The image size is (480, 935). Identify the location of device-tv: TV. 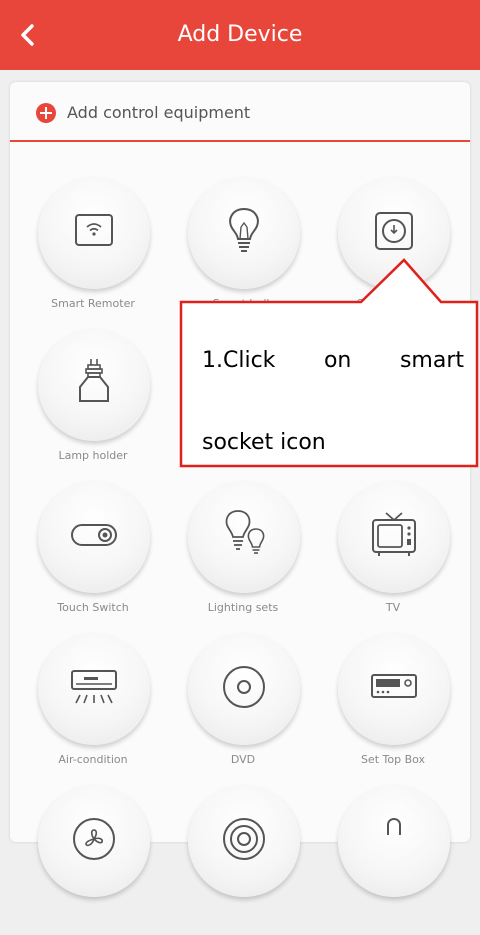
(393, 556).